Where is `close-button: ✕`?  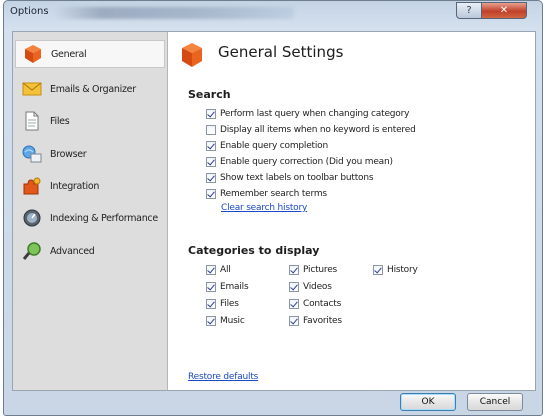 close-button: ✕ is located at coordinates (504, 10).